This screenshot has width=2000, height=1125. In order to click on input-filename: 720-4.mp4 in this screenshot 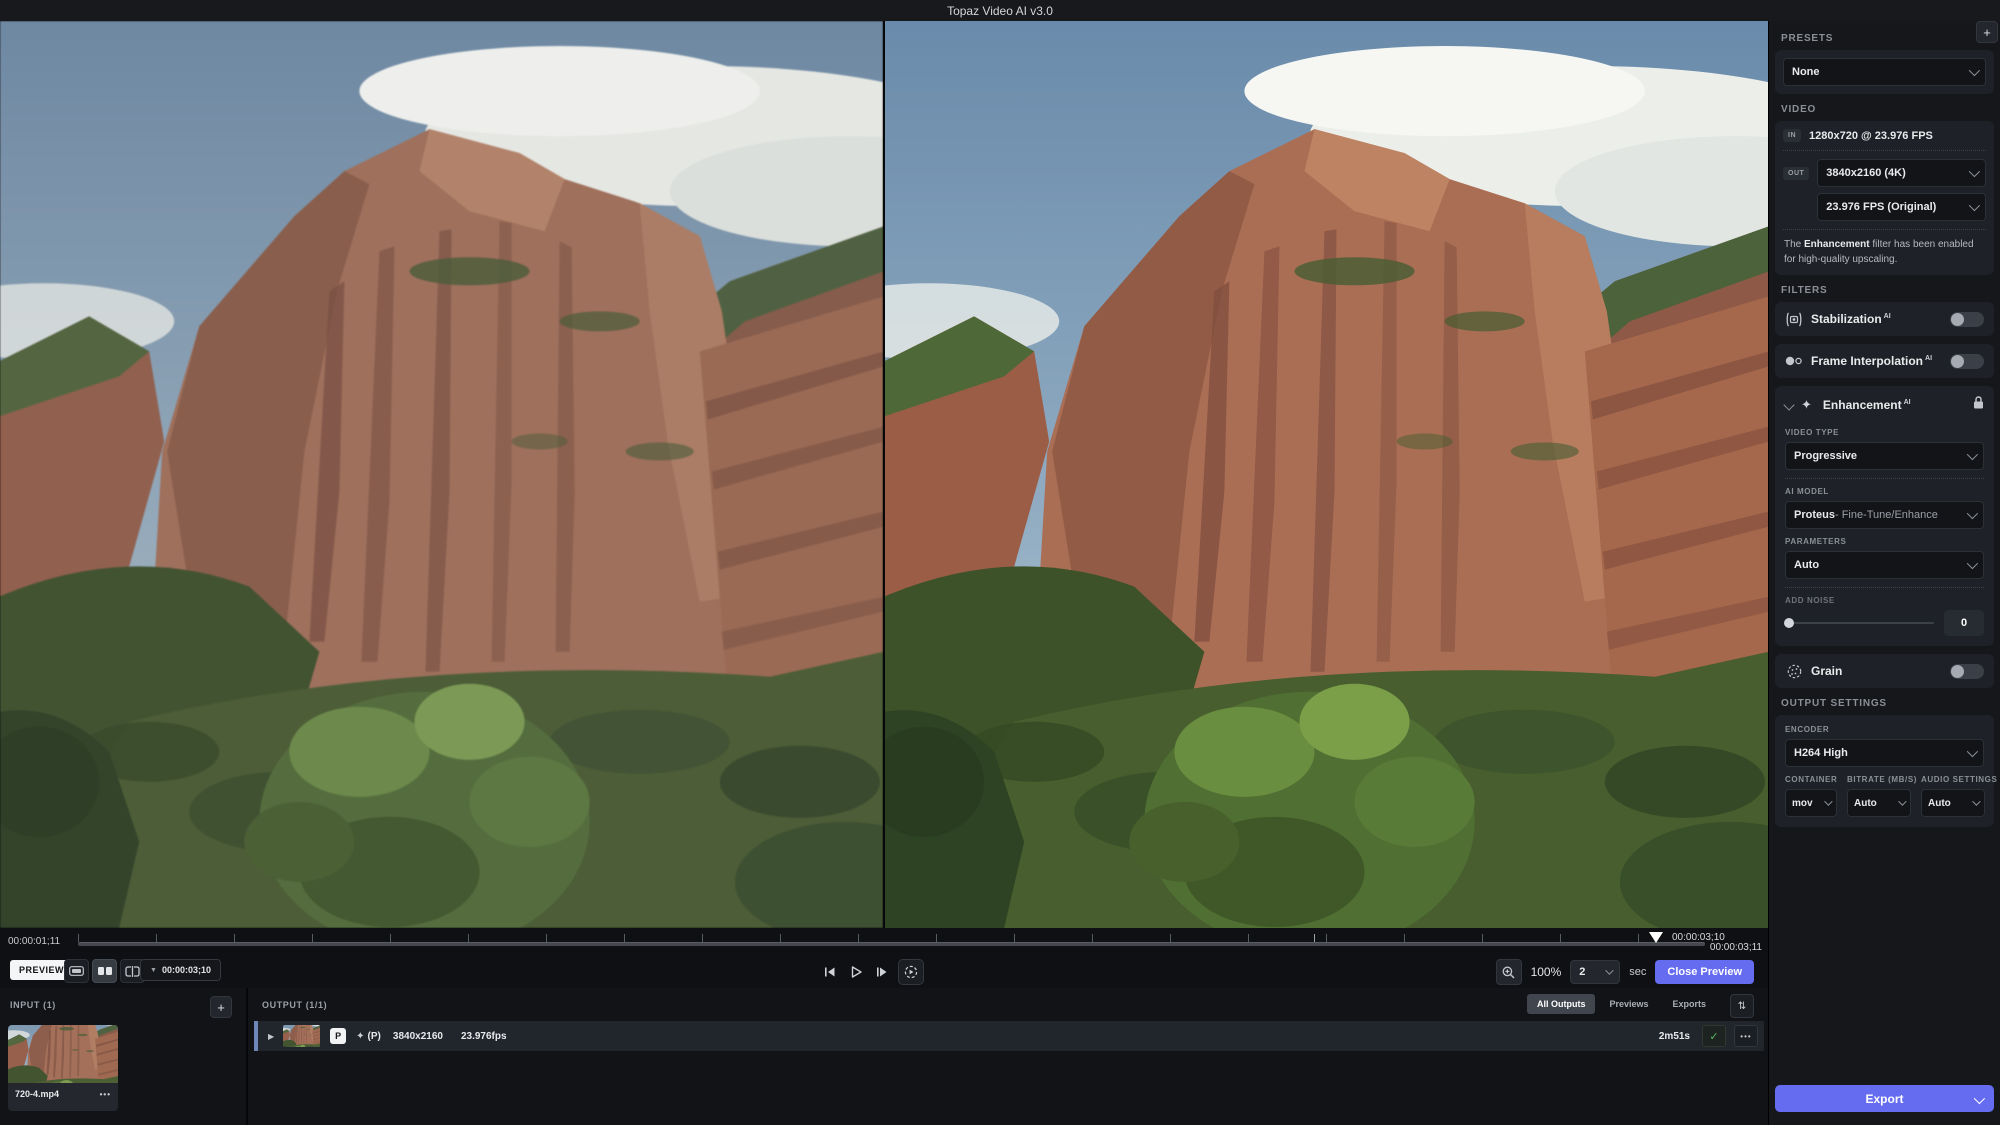, I will do `click(37, 1094)`.